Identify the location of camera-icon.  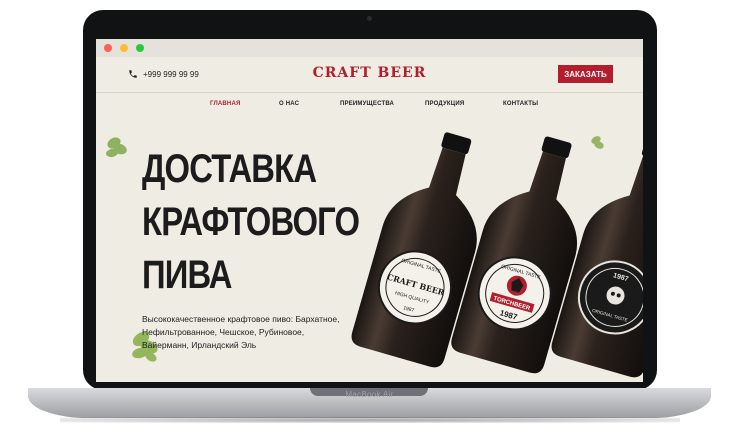
(369, 18).